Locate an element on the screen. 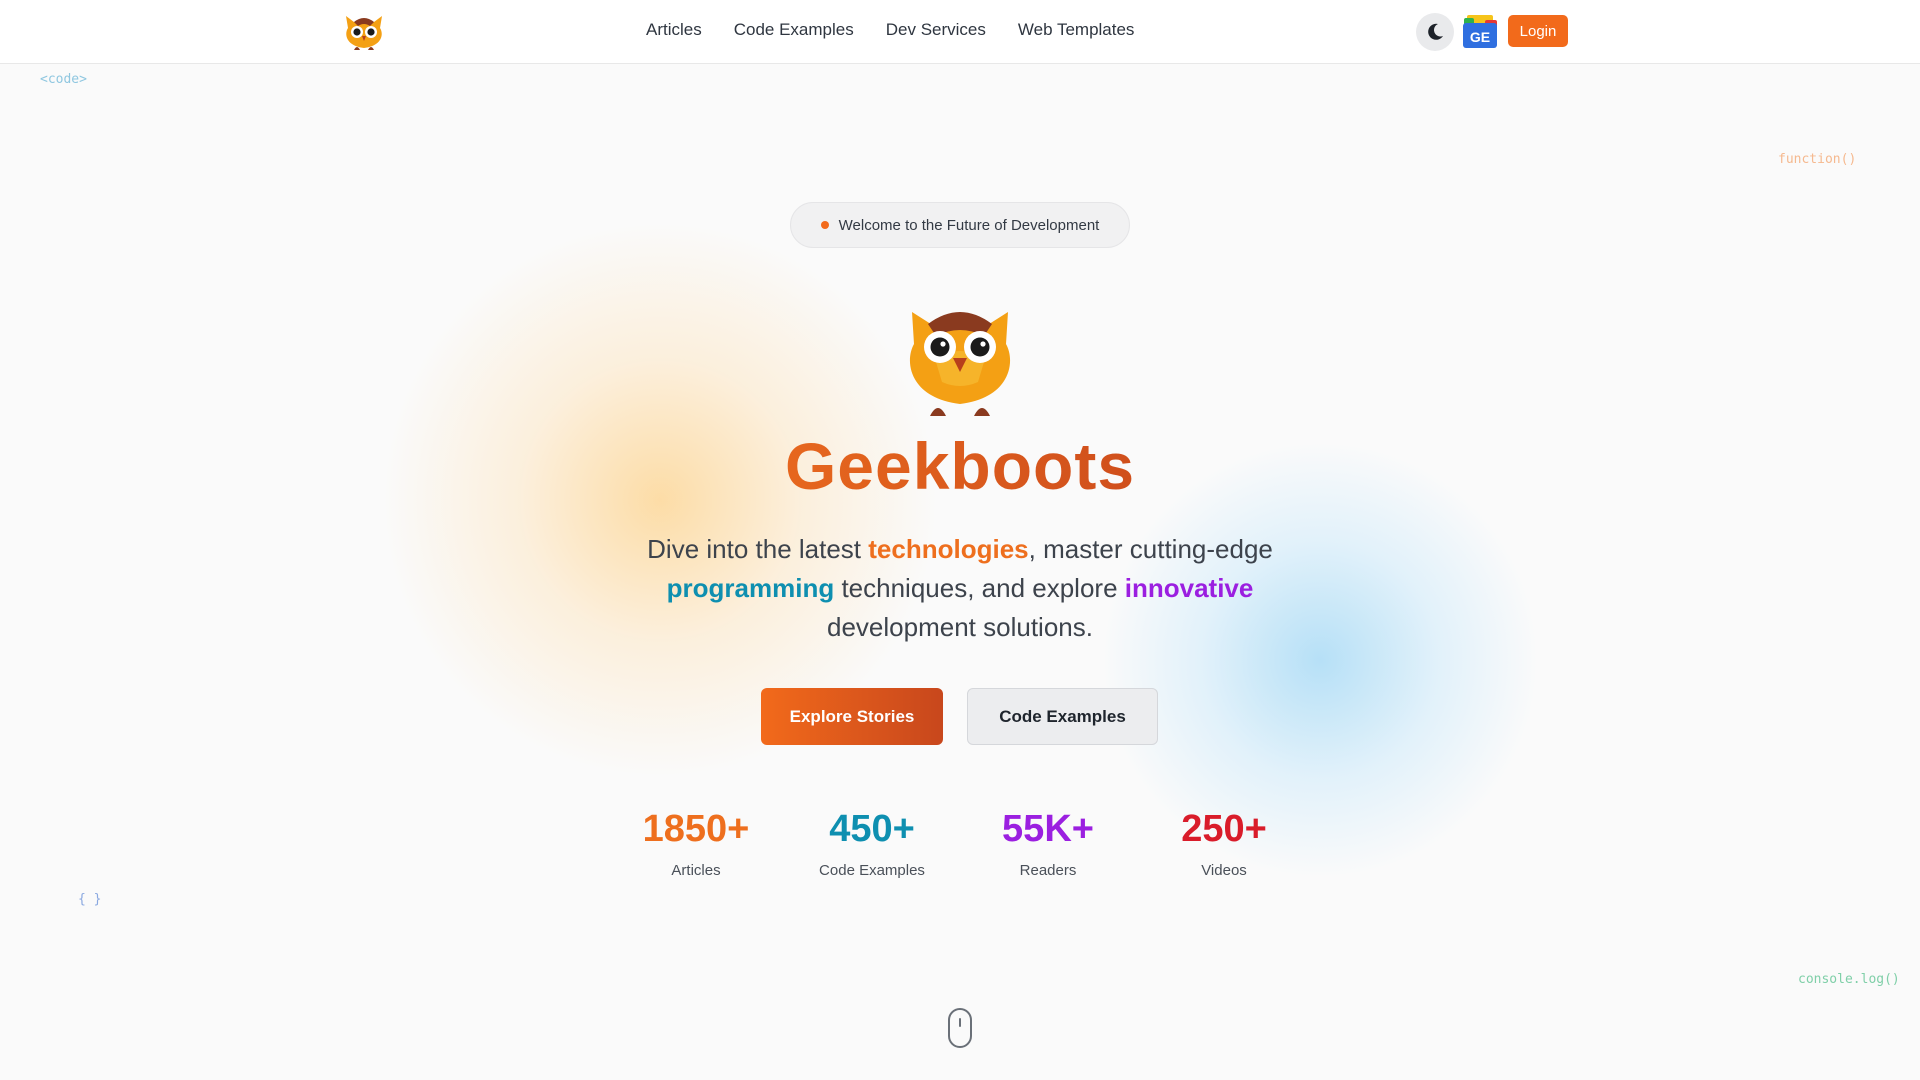 Image resolution: width=1920 pixels, height=1080 pixels. login-button: Login is located at coordinates (1538, 31).